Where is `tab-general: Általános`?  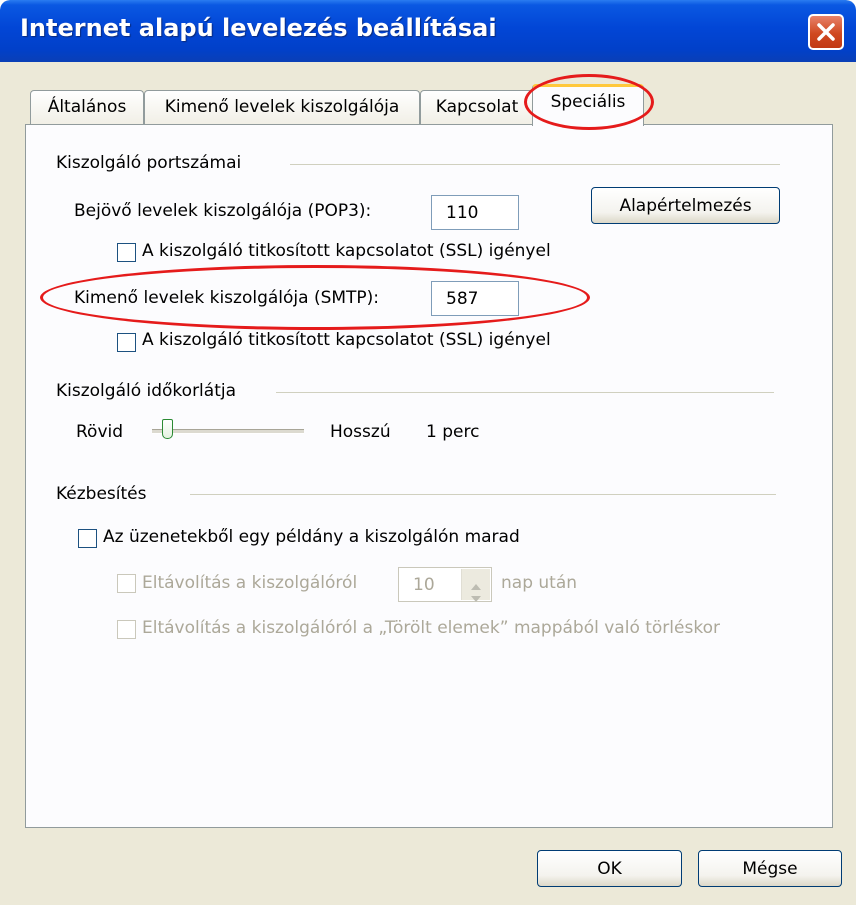 tab-general: Általános is located at coordinates (87, 107).